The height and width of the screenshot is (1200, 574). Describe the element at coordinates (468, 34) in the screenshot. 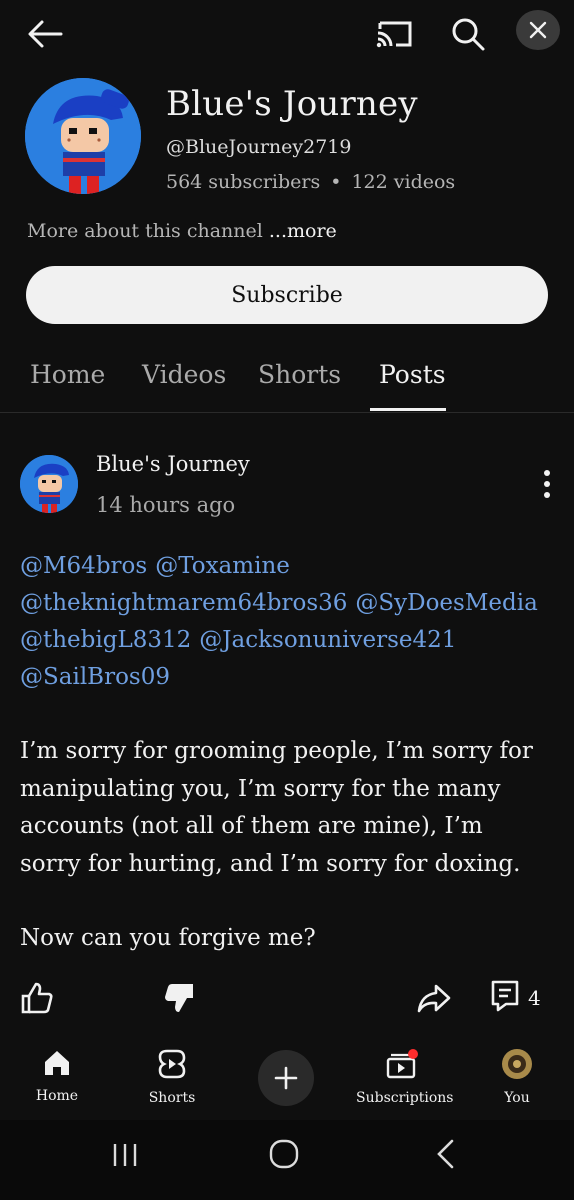

I see `search-icon` at that location.